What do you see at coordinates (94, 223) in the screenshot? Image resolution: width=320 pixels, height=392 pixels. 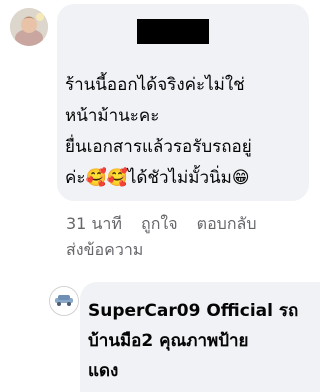 I see `comment-timestamp: 31 นาที` at bounding box center [94, 223].